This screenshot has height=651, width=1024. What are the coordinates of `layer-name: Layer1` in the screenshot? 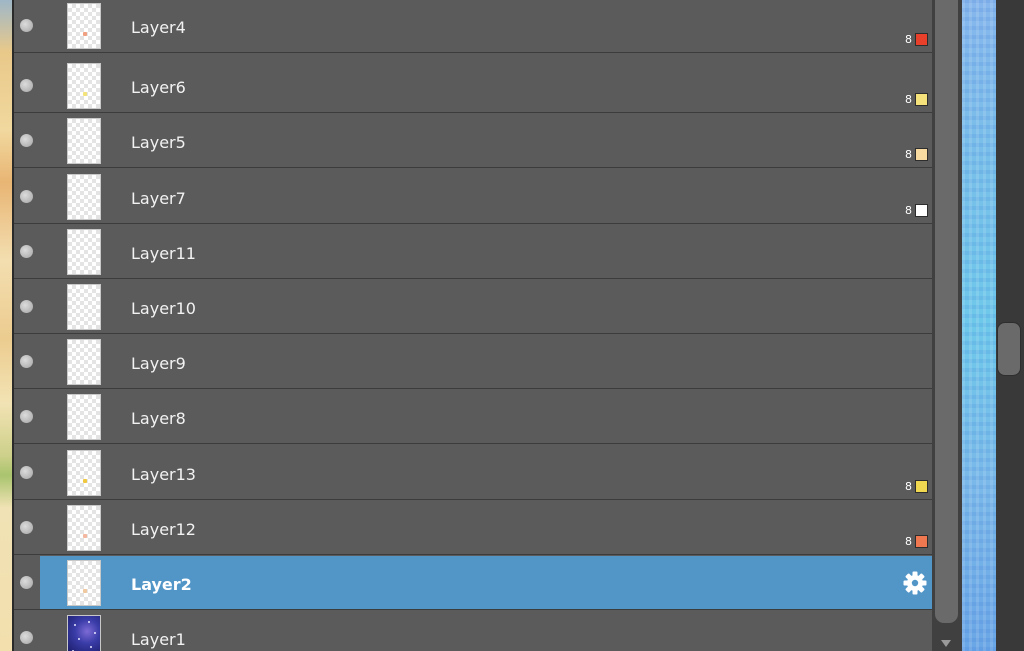 It's located at (158, 639).